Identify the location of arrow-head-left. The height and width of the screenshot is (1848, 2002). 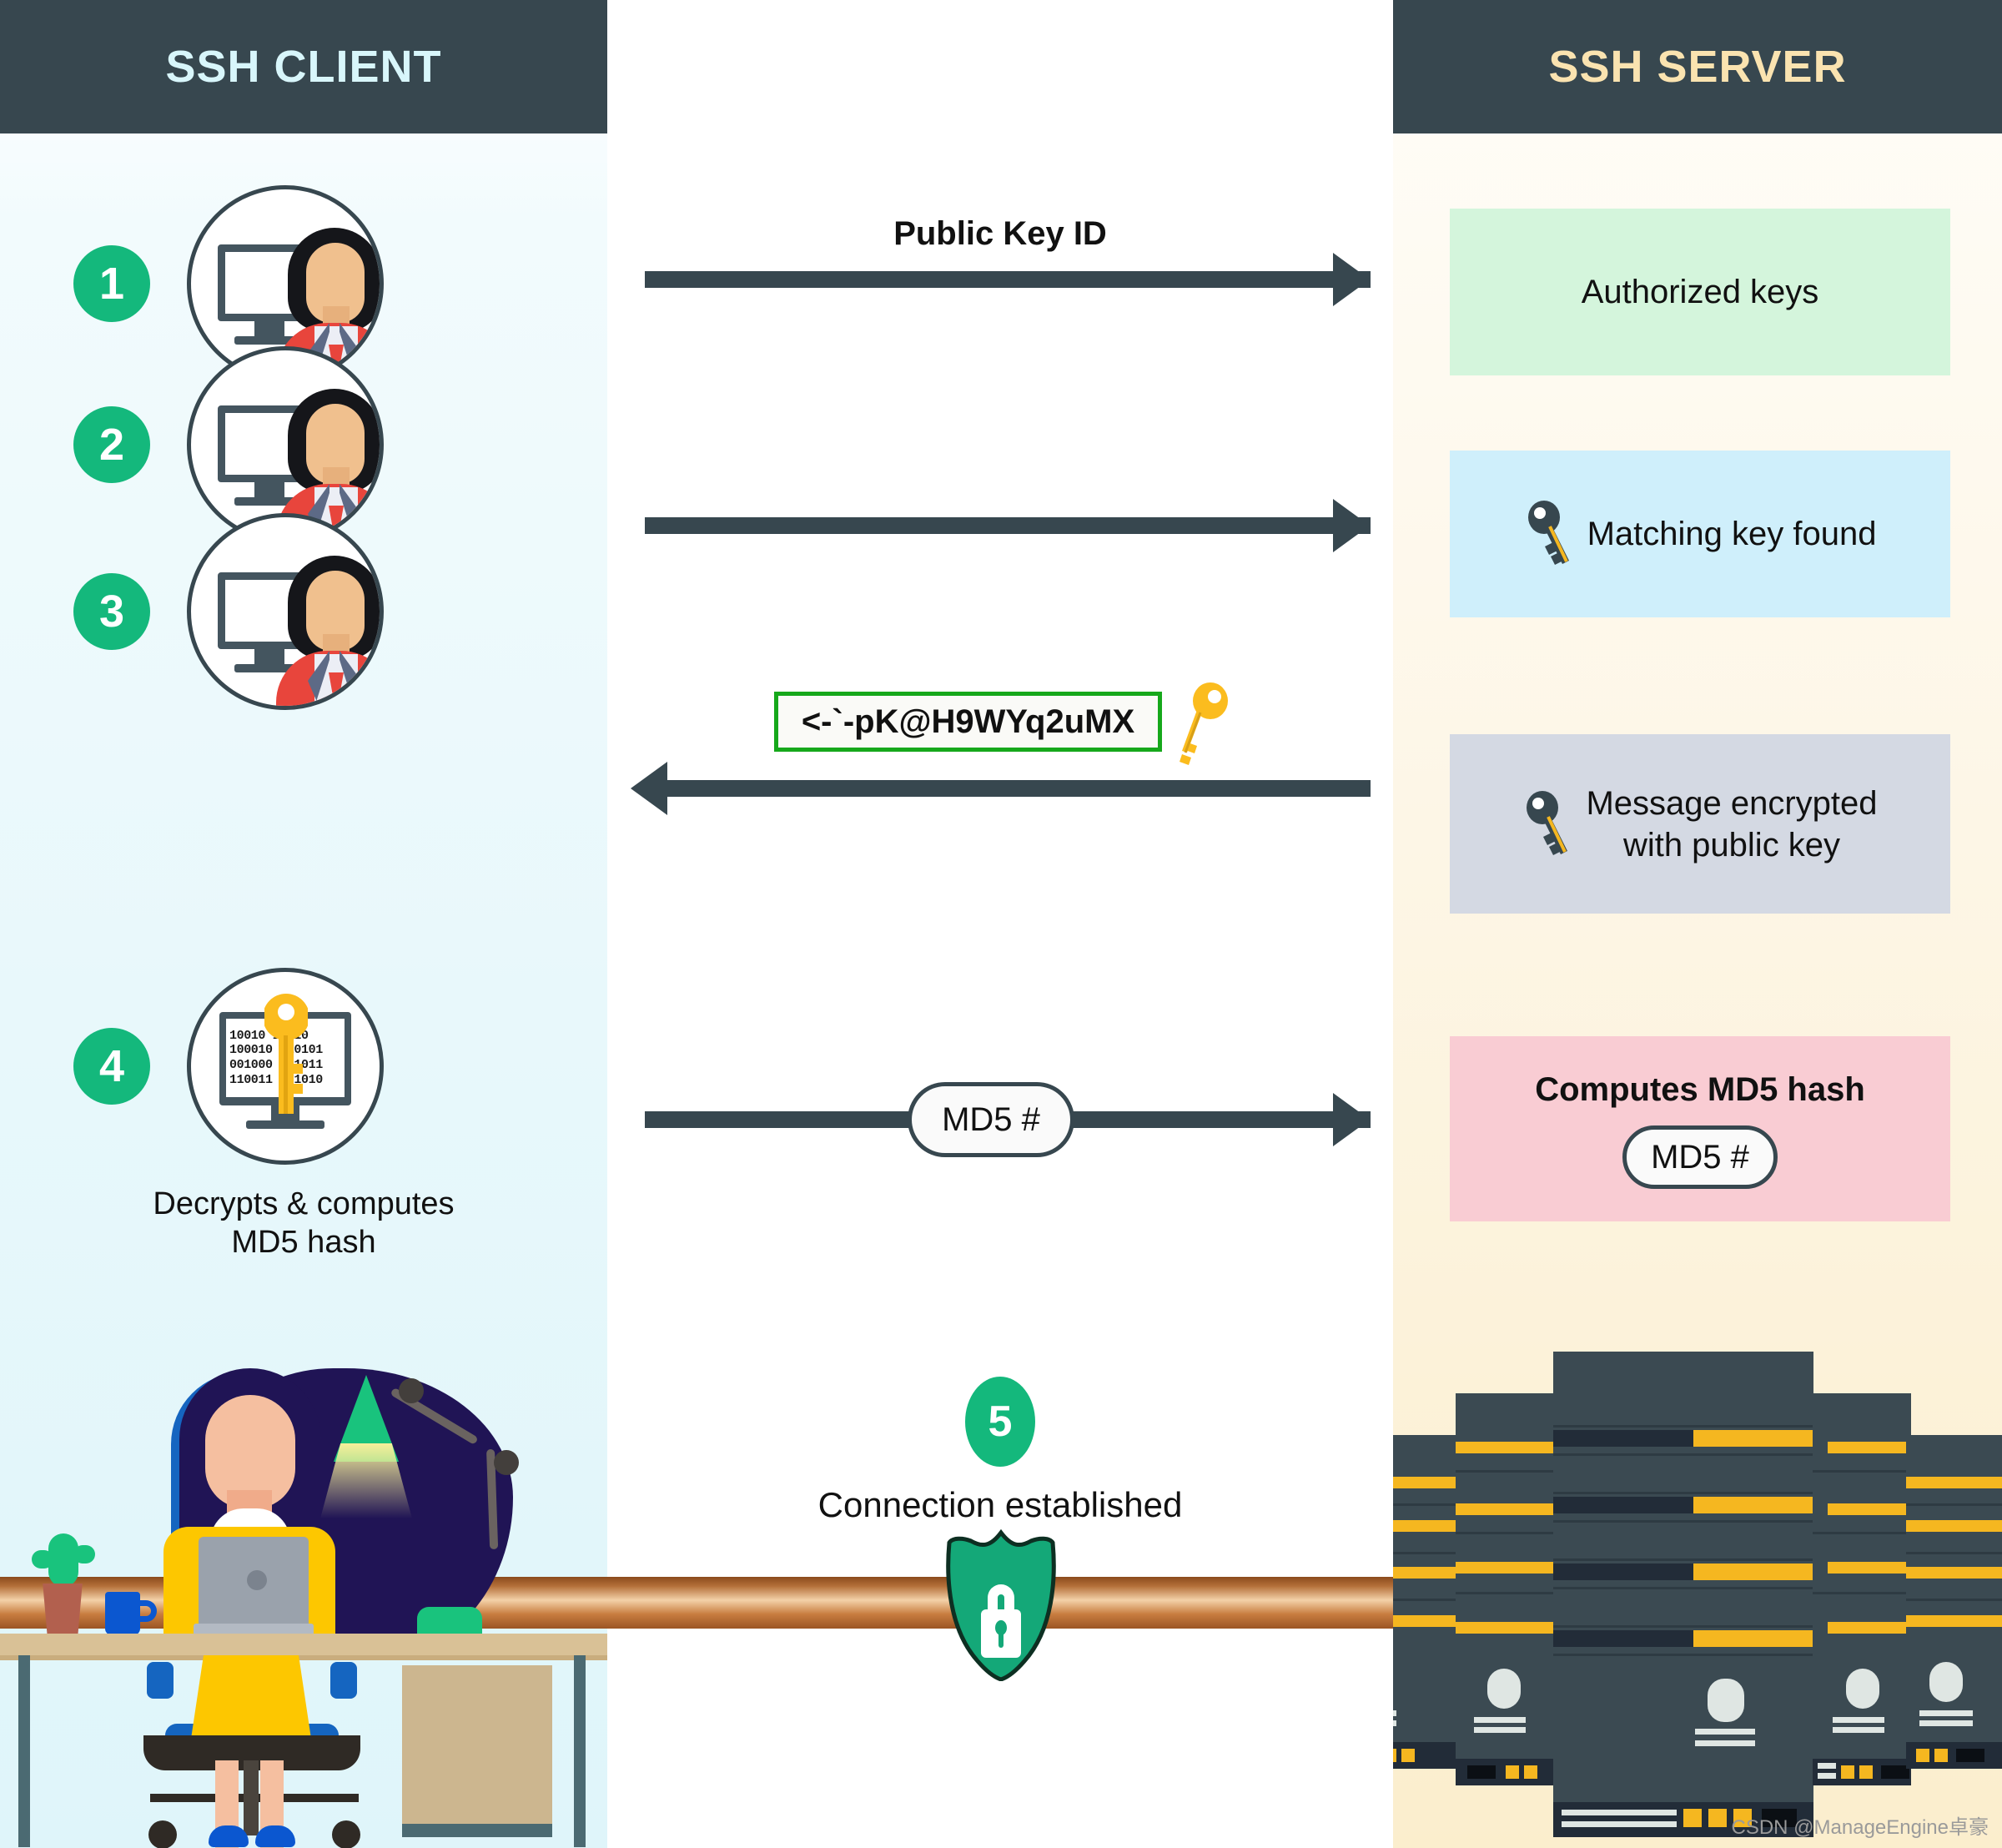
(649, 788).